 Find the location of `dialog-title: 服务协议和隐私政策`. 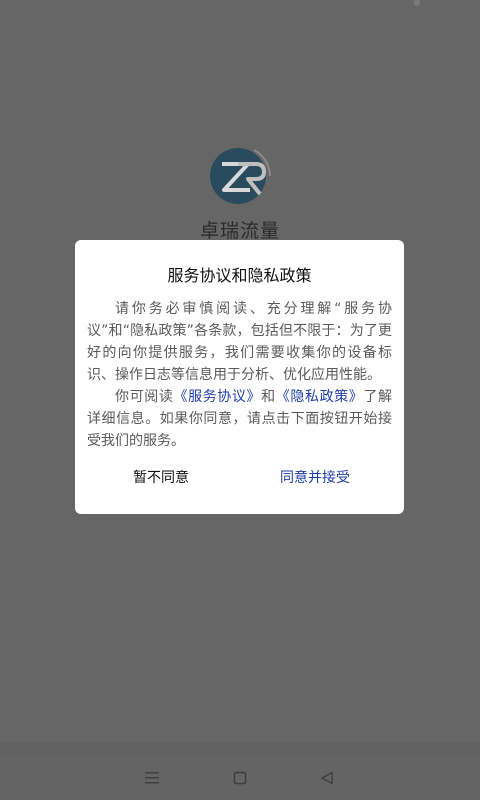

dialog-title: 服务协议和隐私政策 is located at coordinates (239, 275).